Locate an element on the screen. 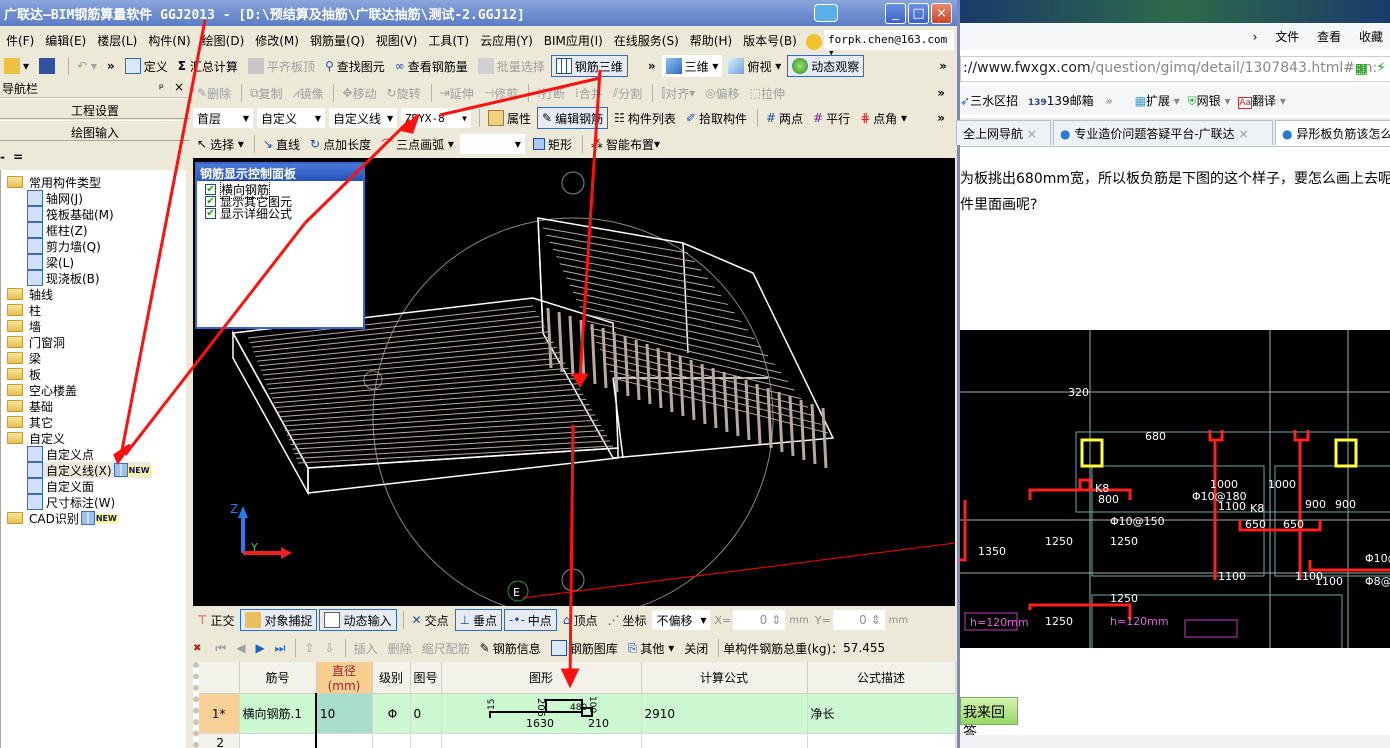 This screenshot has width=1390, height=748. property-button: 属性 is located at coordinates (509, 118).